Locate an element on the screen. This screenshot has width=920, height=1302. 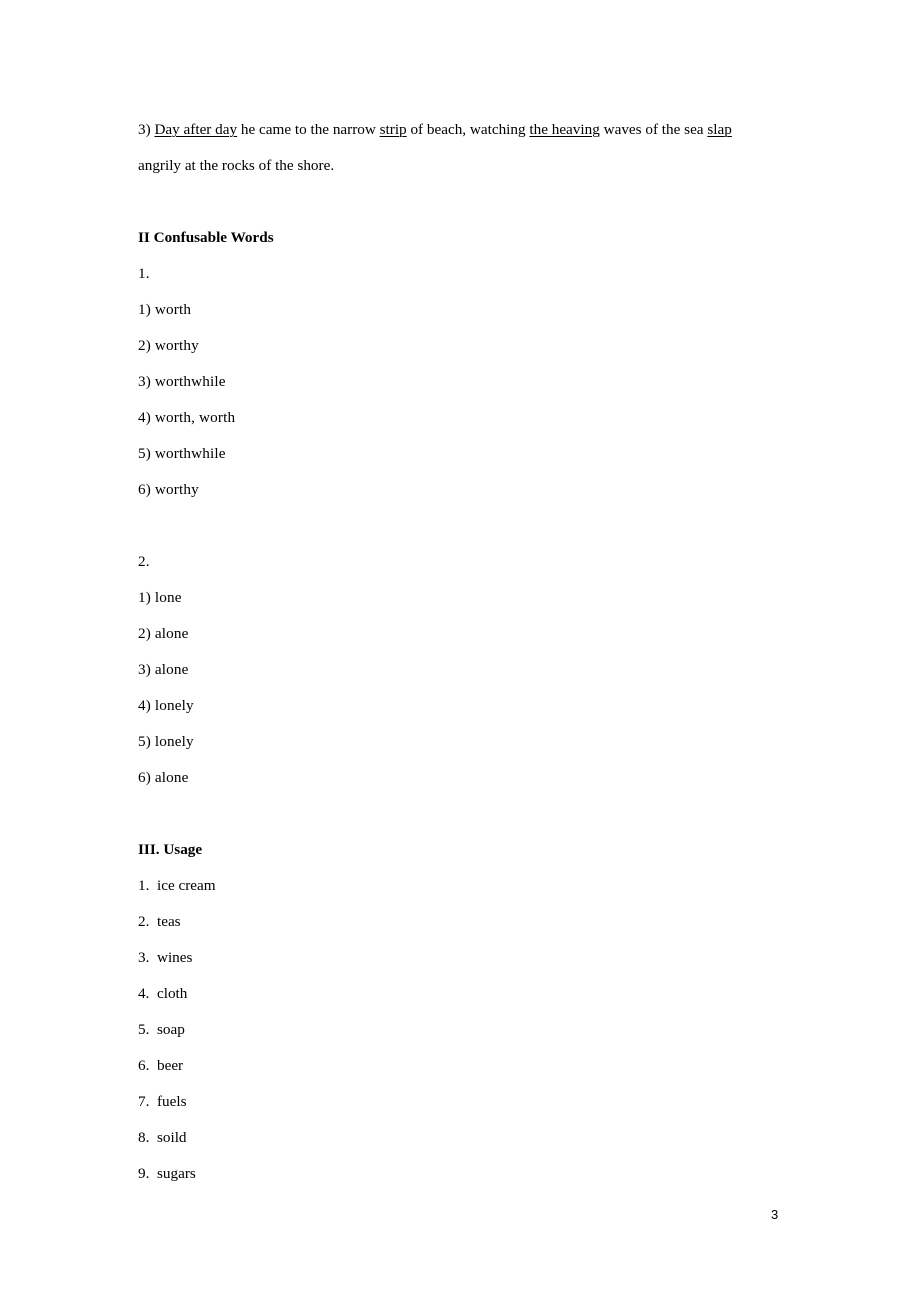
list-item: 3) worthwhile is located at coordinates (182, 381).